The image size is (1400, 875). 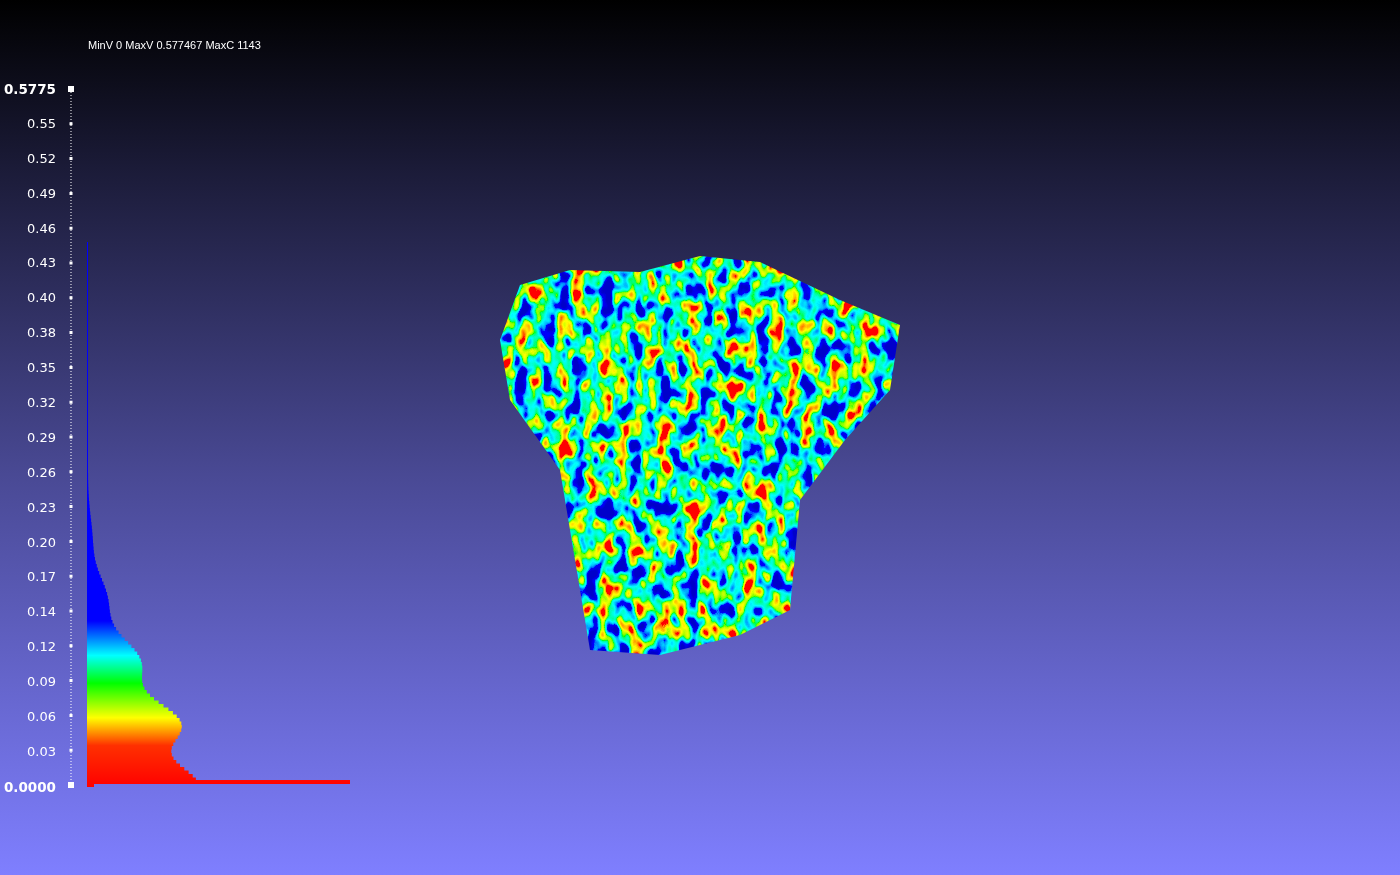 I want to click on scale-label: 0.5775, so click(x=29, y=89).